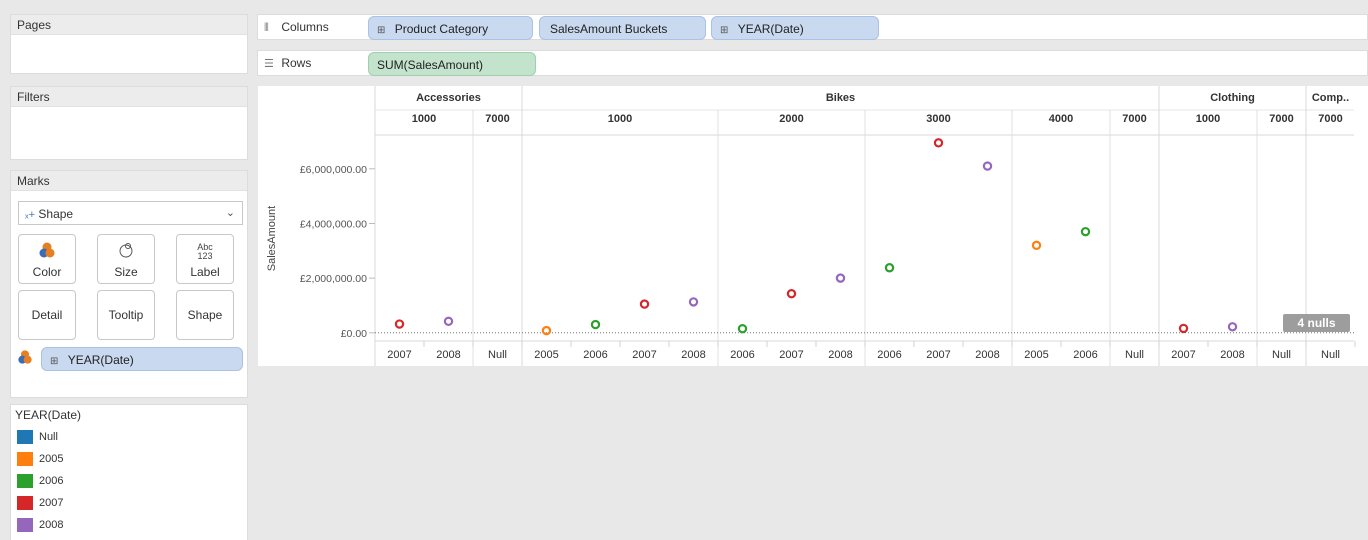 This screenshot has height=540, width=1368. I want to click on rows-icon: ☰, so click(269, 64).